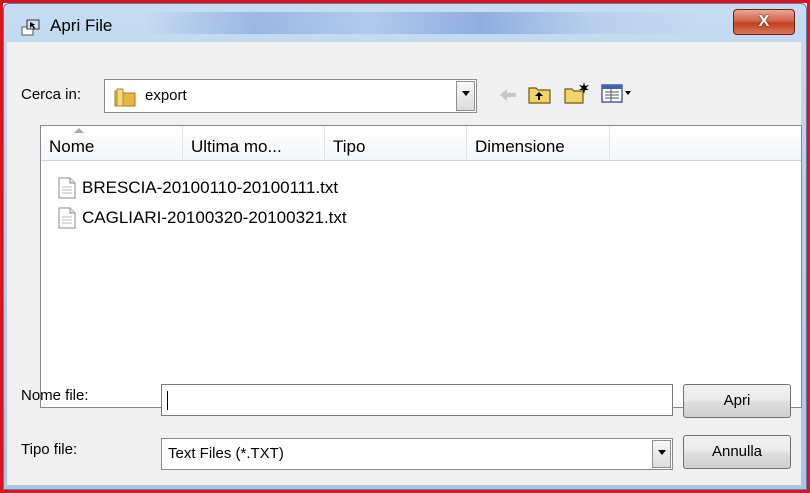 Image resolution: width=810 pixels, height=493 pixels. Describe the element at coordinates (661, 454) in the screenshot. I see `file-type-dropdown-button` at that location.